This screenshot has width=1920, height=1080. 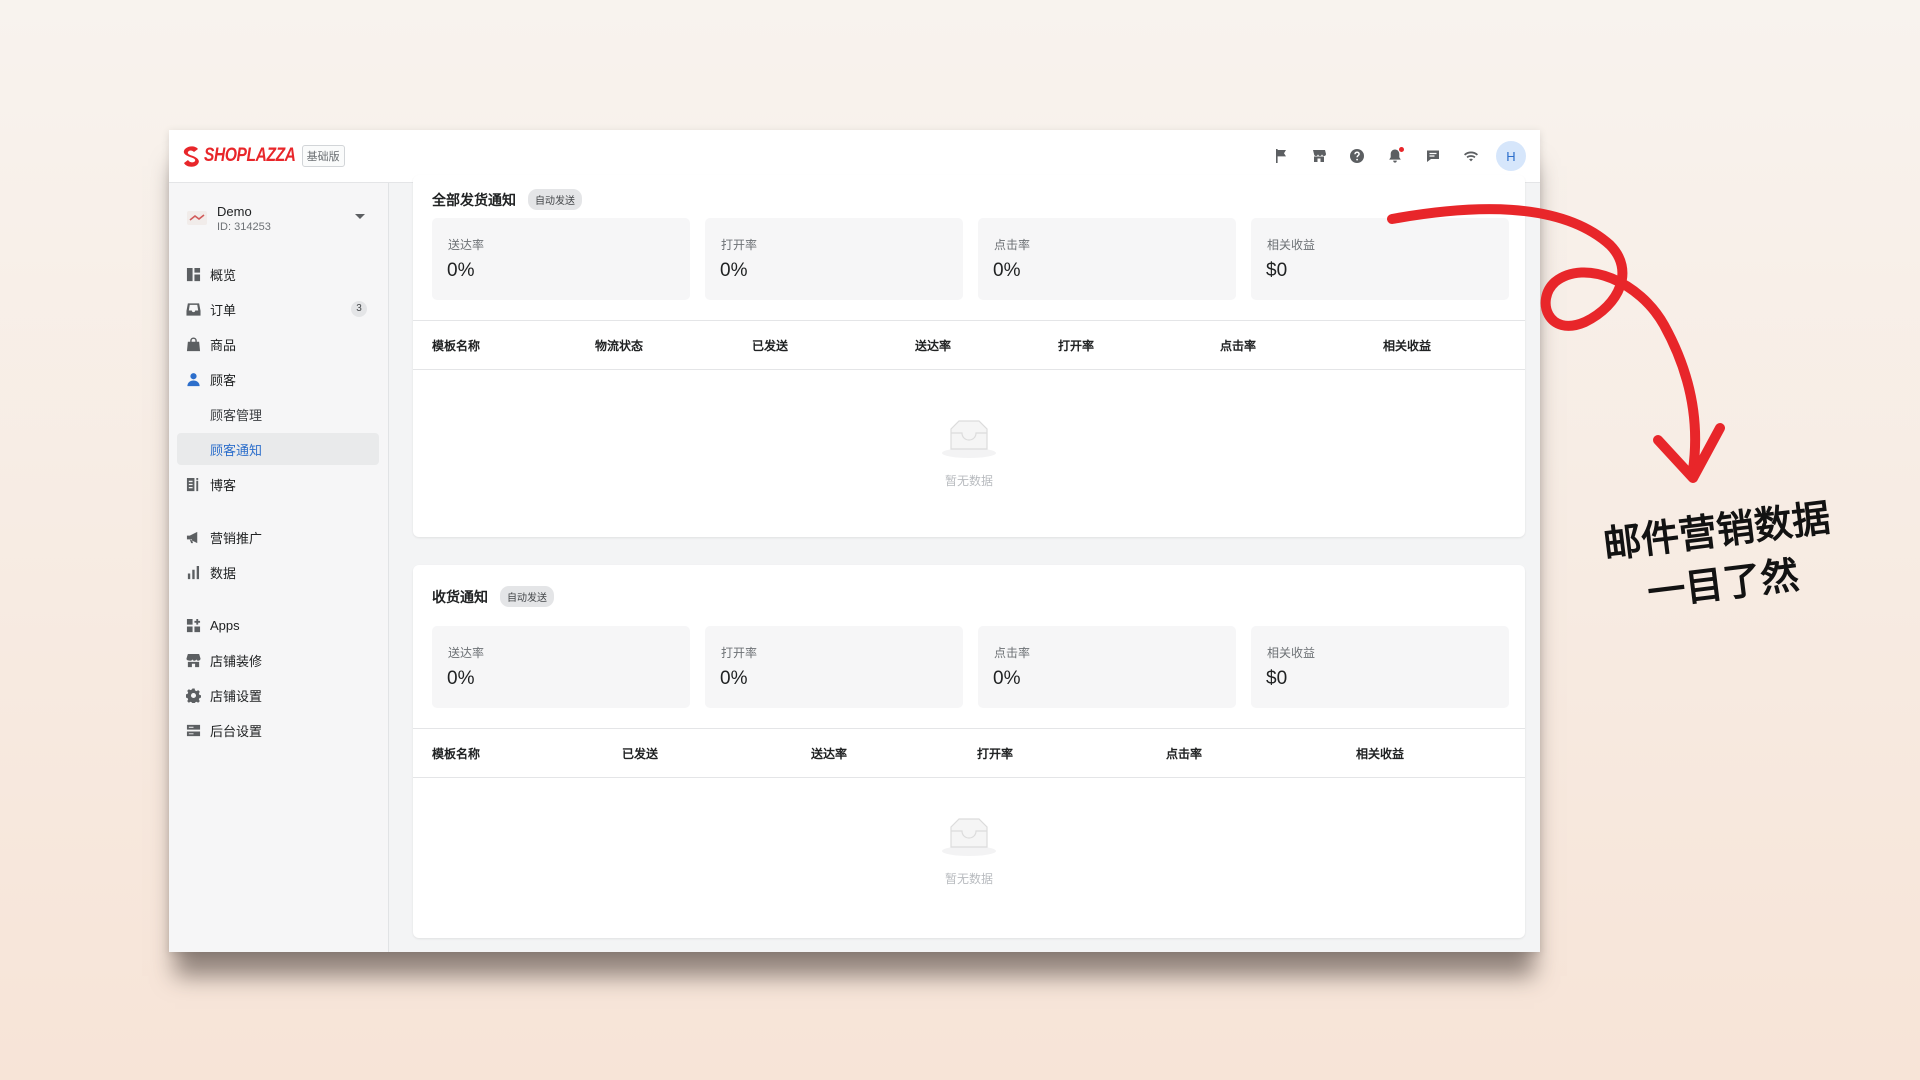 I want to click on plan-badge: 基础版, so click(x=323, y=156).